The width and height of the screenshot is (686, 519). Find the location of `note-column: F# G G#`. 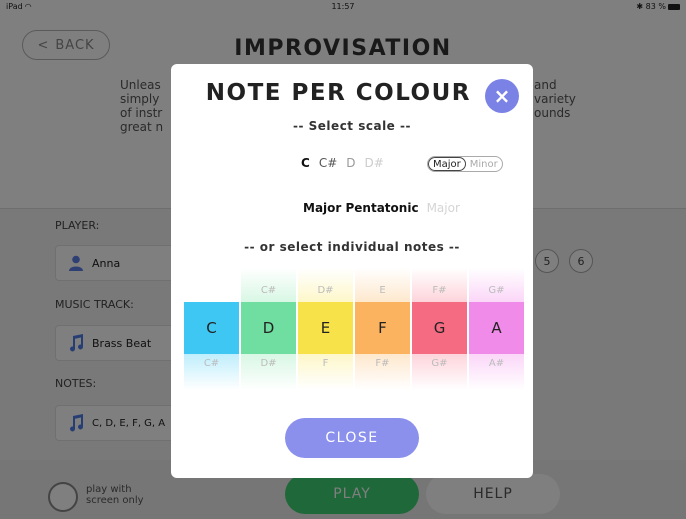

note-column: F# G G# is located at coordinates (439, 330).